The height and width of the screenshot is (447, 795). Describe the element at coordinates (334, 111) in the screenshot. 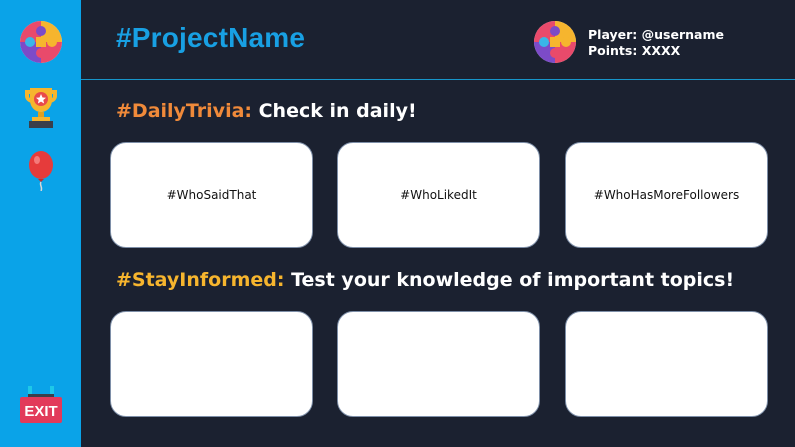

I see `daily-trivia-text: Check in daily!` at that location.